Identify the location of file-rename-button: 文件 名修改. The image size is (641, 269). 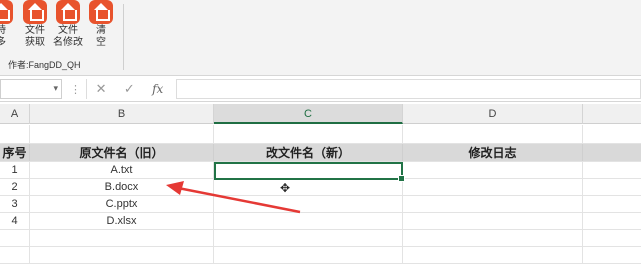
(68, 24).